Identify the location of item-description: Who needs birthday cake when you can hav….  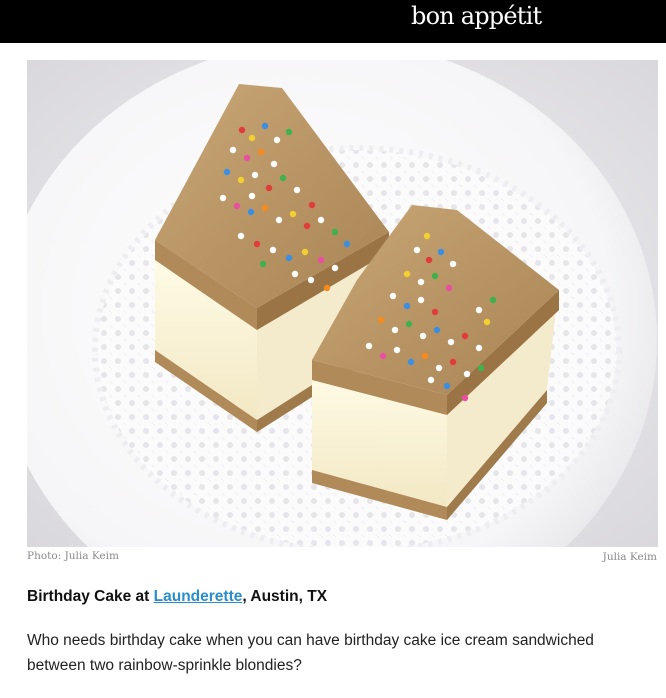
(310, 653).